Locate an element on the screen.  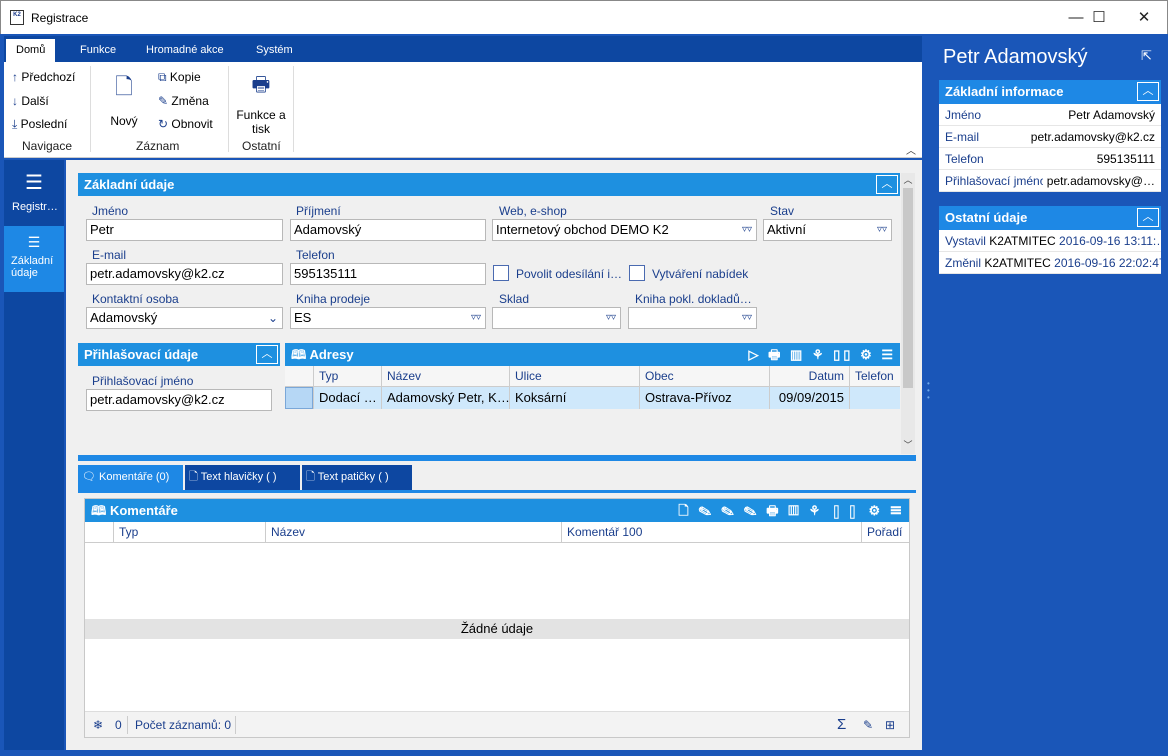
copy-label: Kopie is located at coordinates (185, 77).